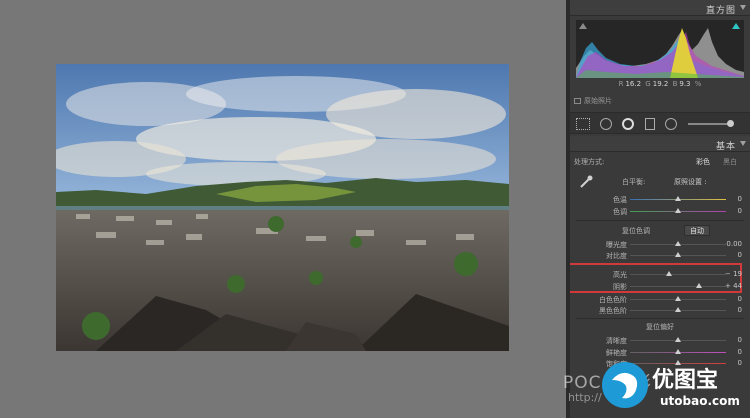  I want to click on treatment-bw-option: 黑白, so click(730, 162).